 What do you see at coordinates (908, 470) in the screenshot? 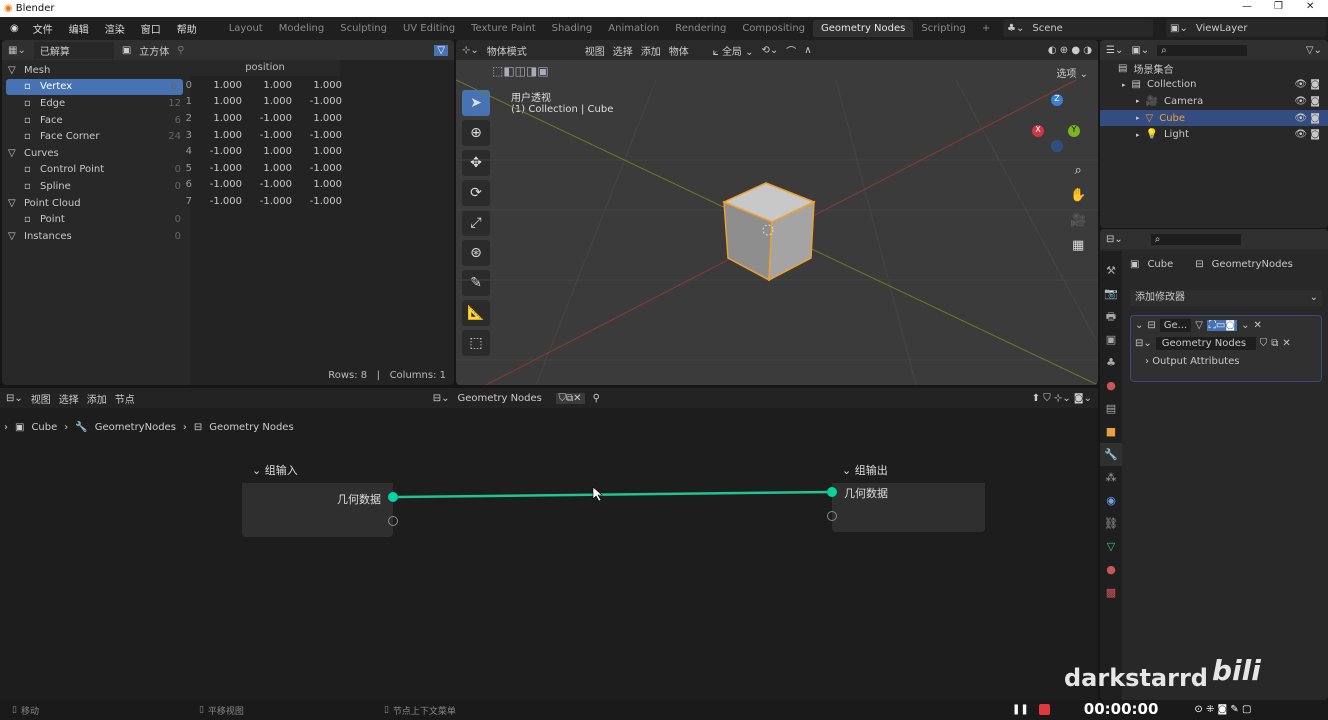
I see `group-output-header: ⌄ 组输出` at bounding box center [908, 470].